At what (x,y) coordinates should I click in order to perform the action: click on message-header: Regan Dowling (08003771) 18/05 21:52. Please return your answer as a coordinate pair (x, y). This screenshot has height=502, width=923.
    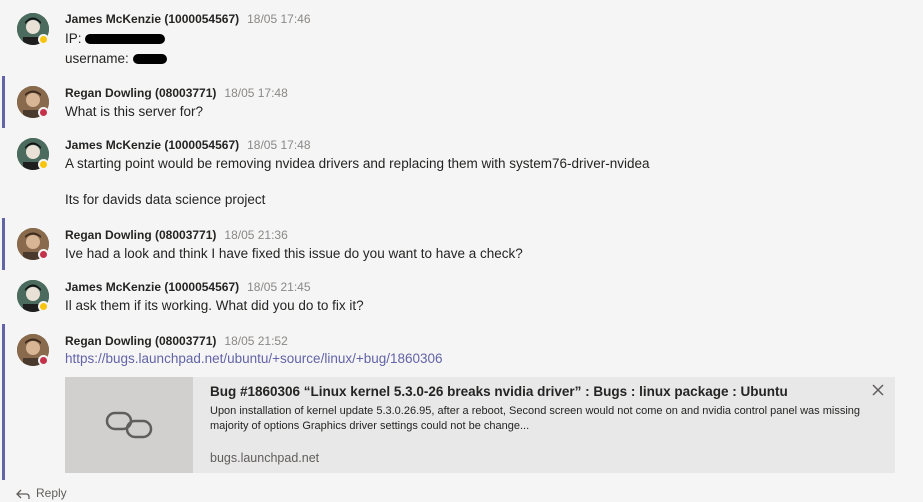
    Looking at the image, I should click on (176, 341).